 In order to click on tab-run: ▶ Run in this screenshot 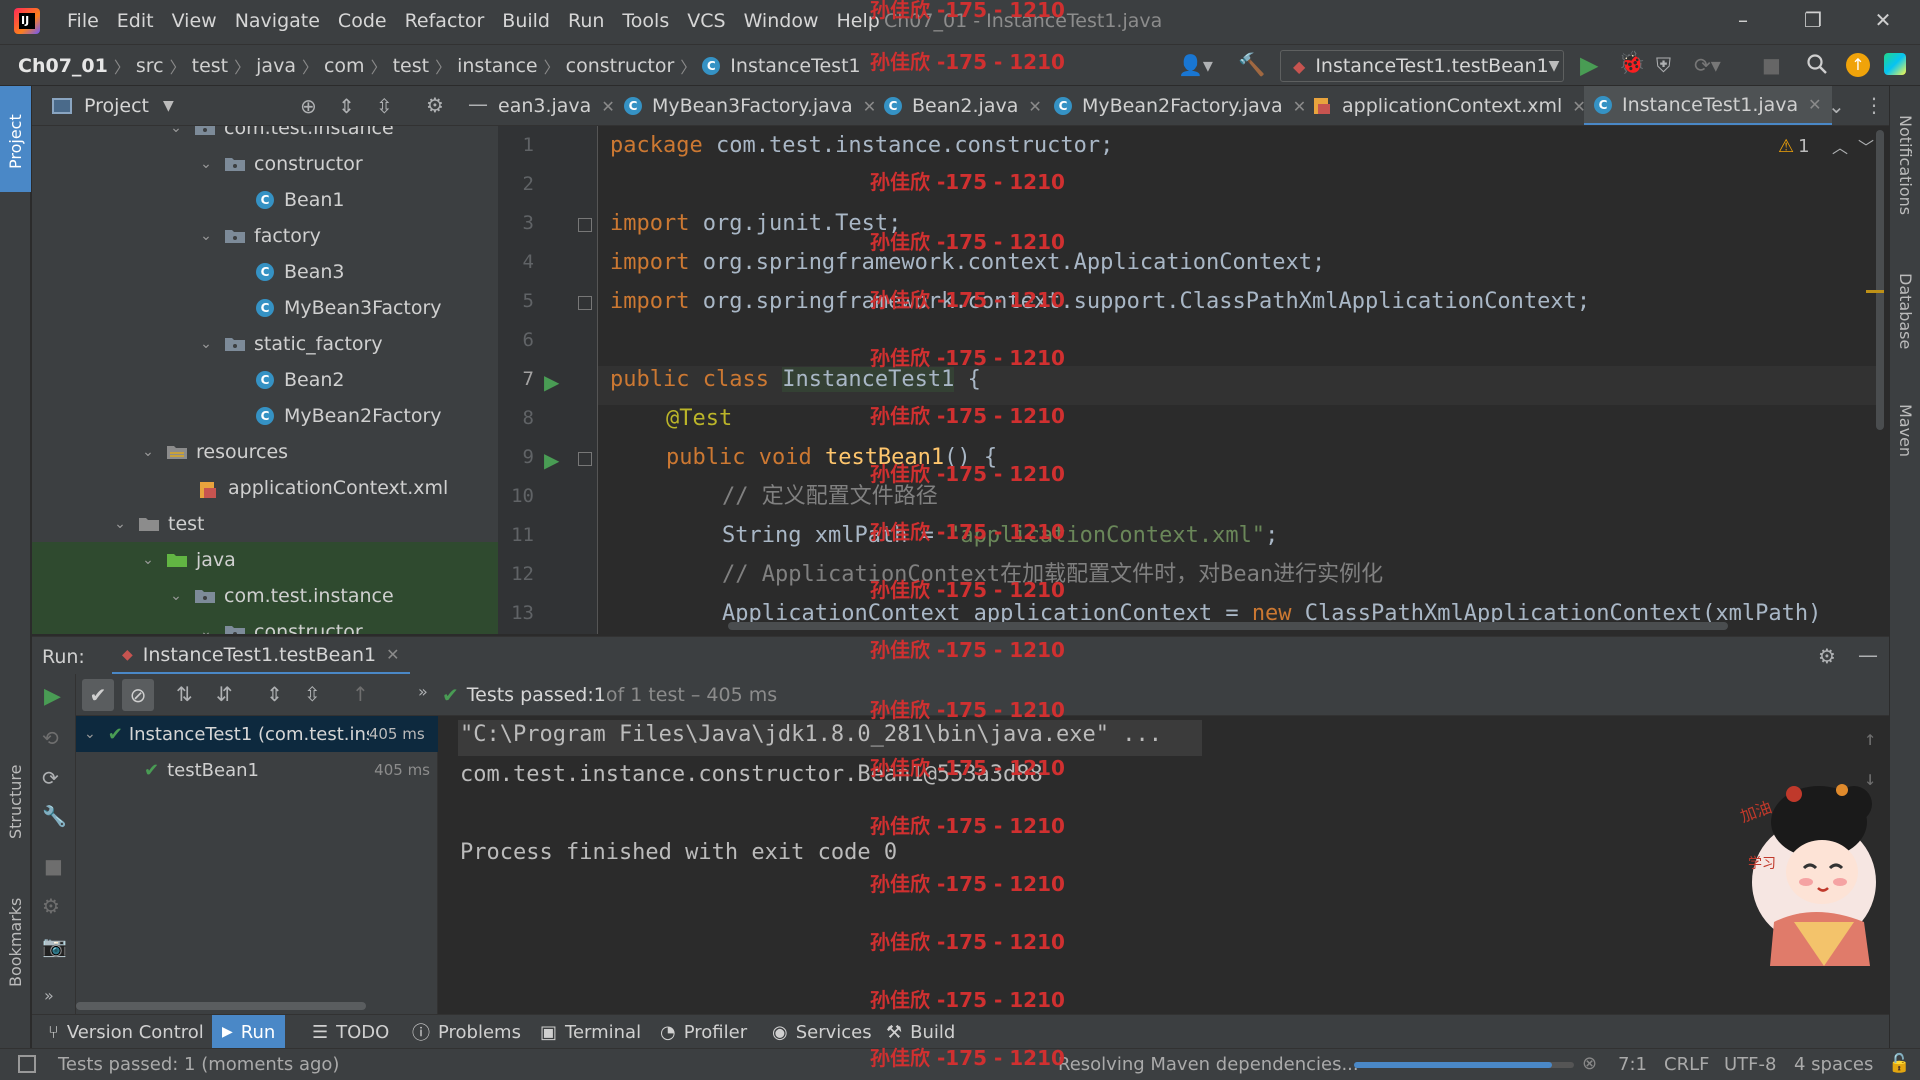, I will do `click(249, 1032)`.